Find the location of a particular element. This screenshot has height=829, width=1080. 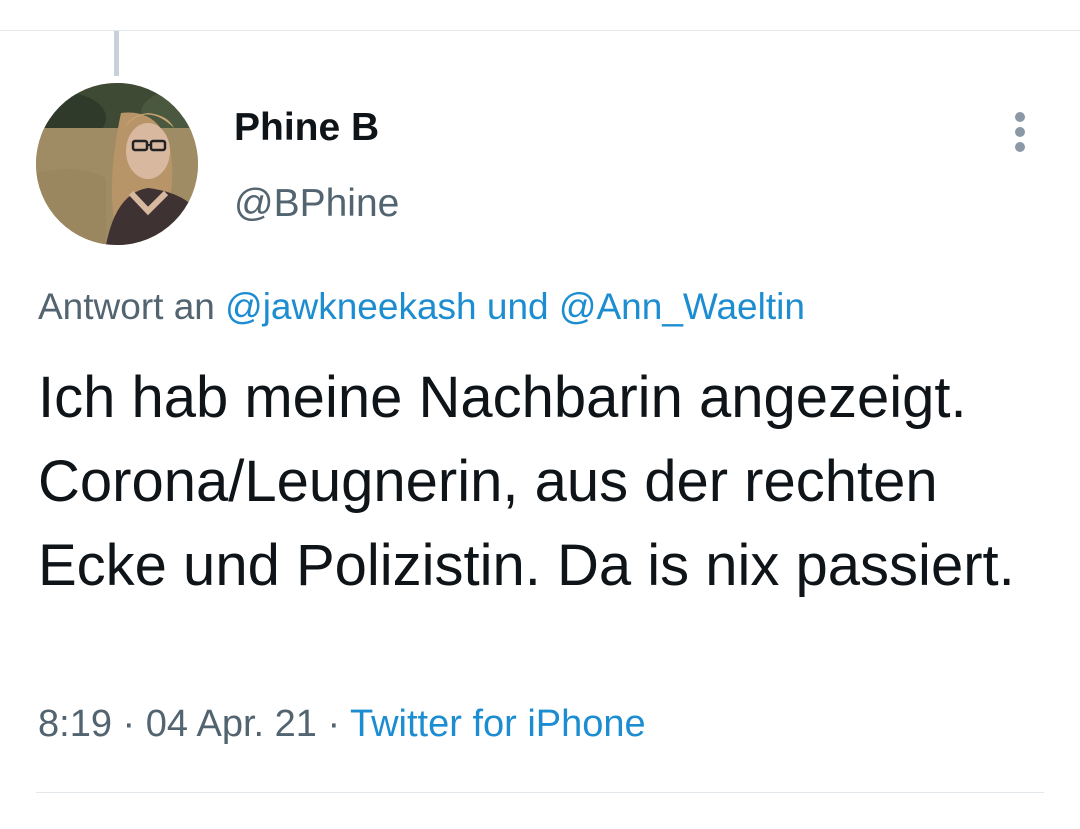

bottom-divider is located at coordinates (540, 792).